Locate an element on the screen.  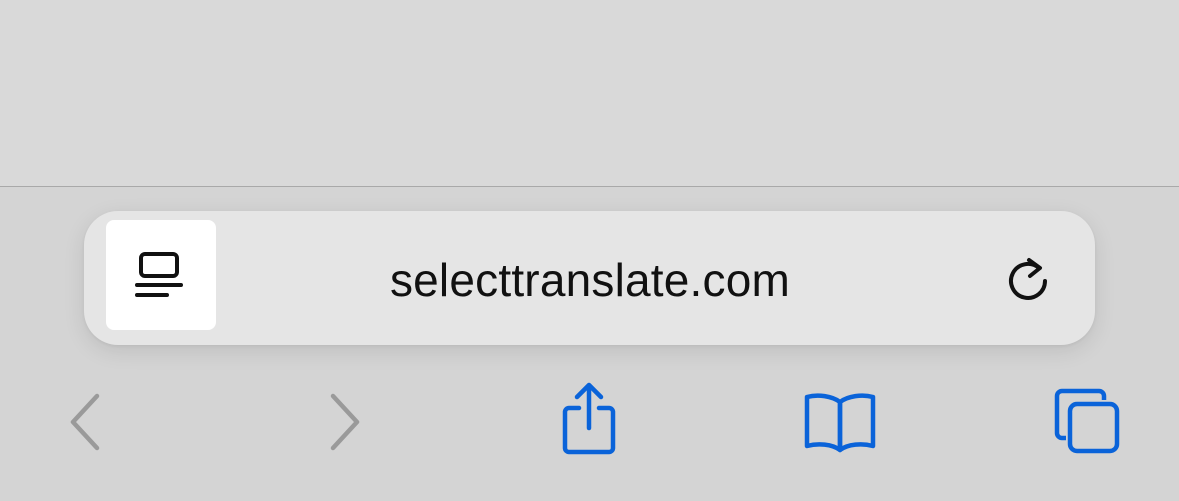
book-icon is located at coordinates (840, 422).